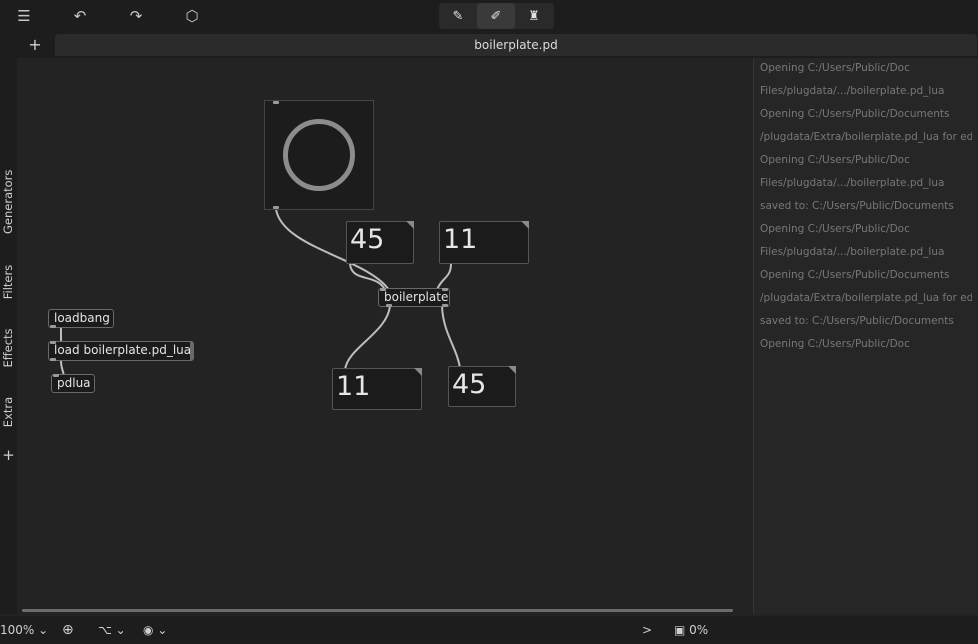 The width and height of the screenshot is (978, 644). What do you see at coordinates (260, 292) in the screenshot?
I see `patch-wires` at bounding box center [260, 292].